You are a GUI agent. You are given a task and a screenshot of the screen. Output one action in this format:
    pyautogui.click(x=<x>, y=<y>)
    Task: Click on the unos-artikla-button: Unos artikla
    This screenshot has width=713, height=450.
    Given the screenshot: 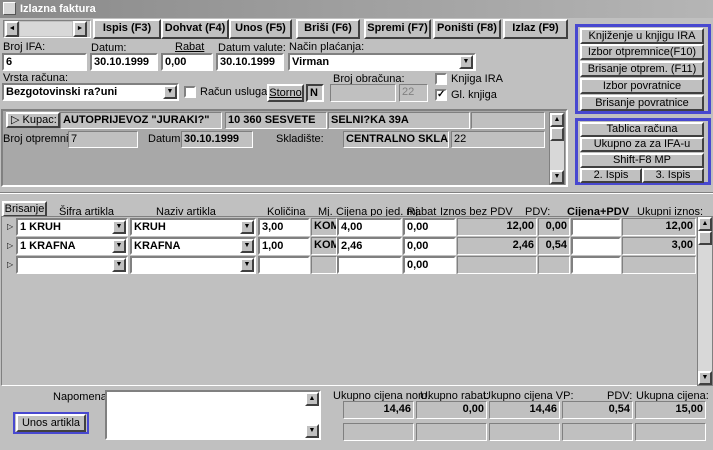 What is the action you would take?
    pyautogui.click(x=51, y=423)
    